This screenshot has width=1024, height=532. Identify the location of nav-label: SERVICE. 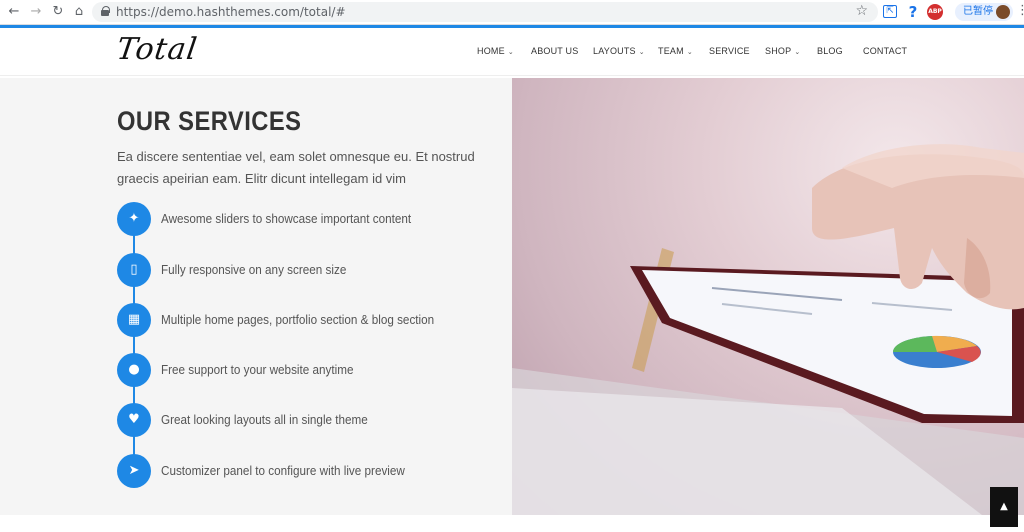
(729, 51).